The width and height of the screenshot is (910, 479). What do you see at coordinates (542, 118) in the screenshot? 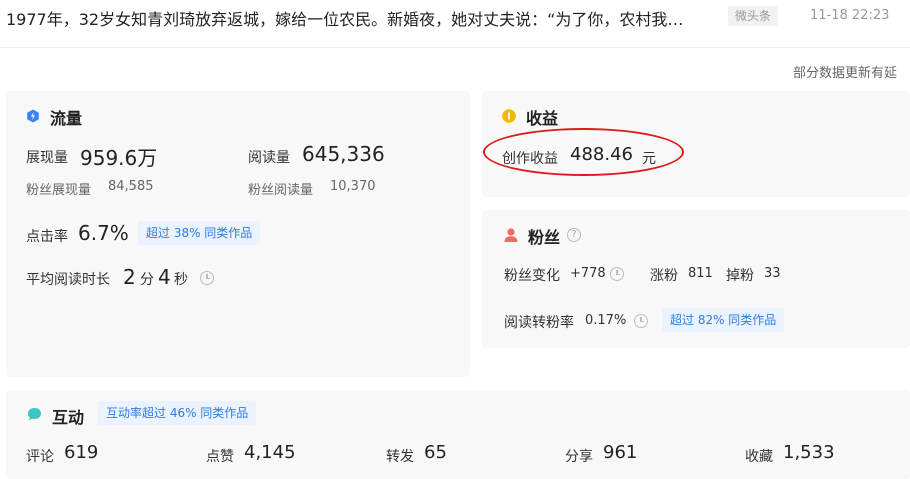
I see `income-title: 收益` at bounding box center [542, 118].